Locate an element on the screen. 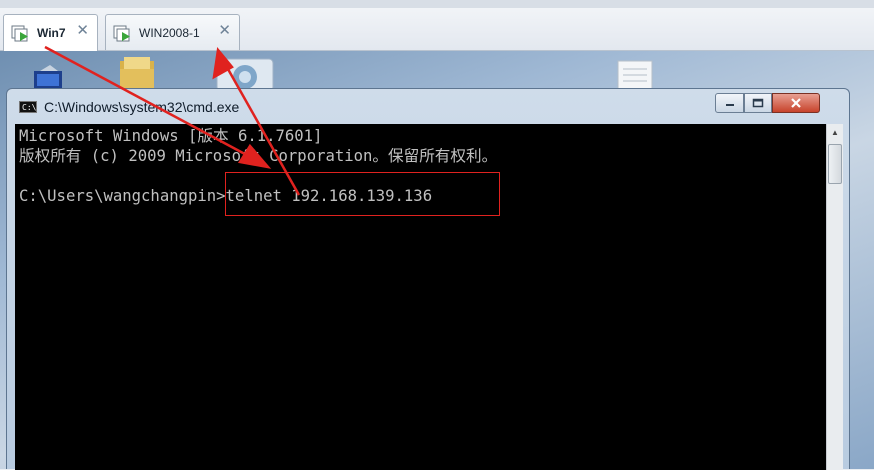 The width and height of the screenshot is (874, 470). annotation-highlight-box is located at coordinates (362, 194).